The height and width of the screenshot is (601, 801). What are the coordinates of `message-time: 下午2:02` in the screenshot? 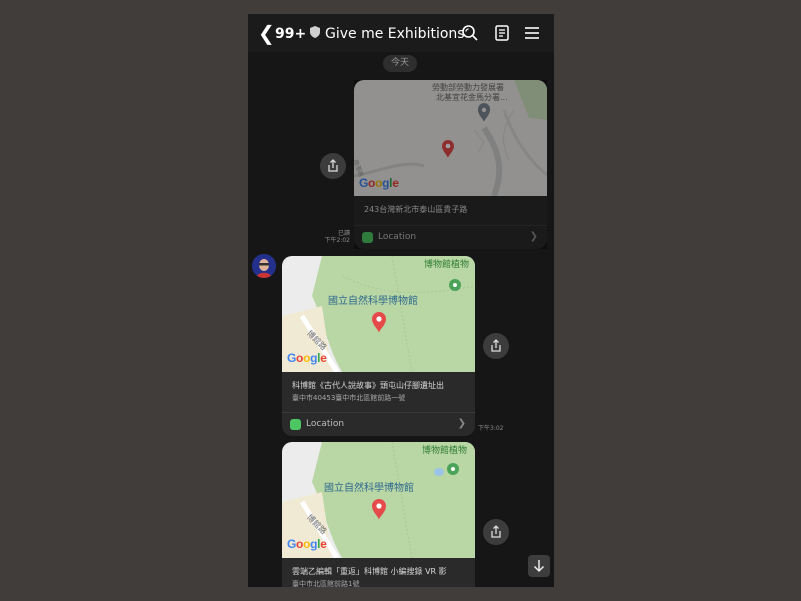 It's located at (337, 240).